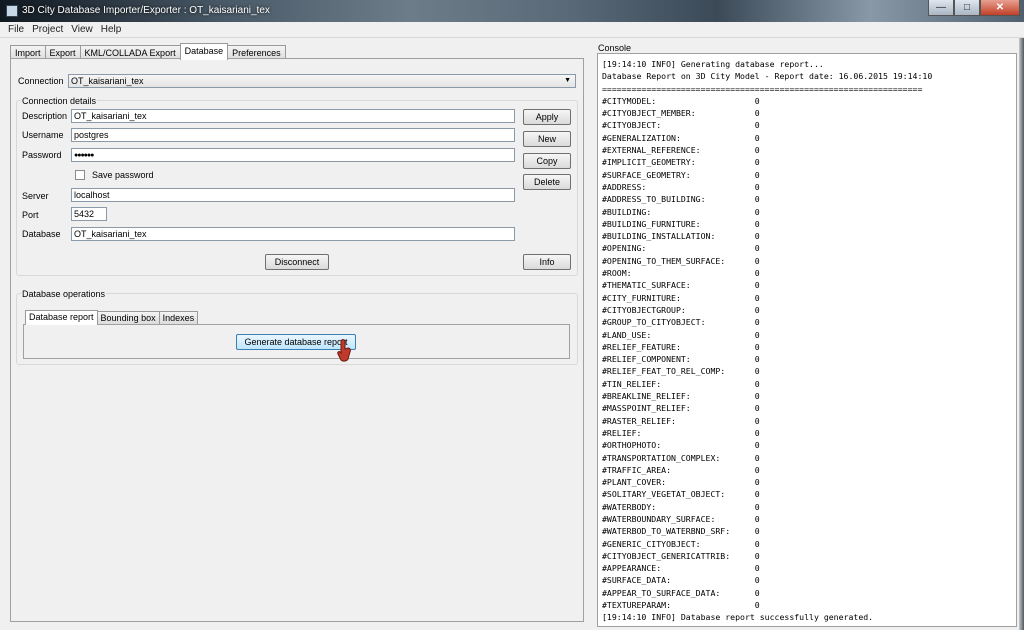 The height and width of the screenshot is (630, 1024). Describe the element at coordinates (681, 592) in the screenshot. I see `console-line: #APPEAR_TO_SURFACE_DATA: 0` at that location.